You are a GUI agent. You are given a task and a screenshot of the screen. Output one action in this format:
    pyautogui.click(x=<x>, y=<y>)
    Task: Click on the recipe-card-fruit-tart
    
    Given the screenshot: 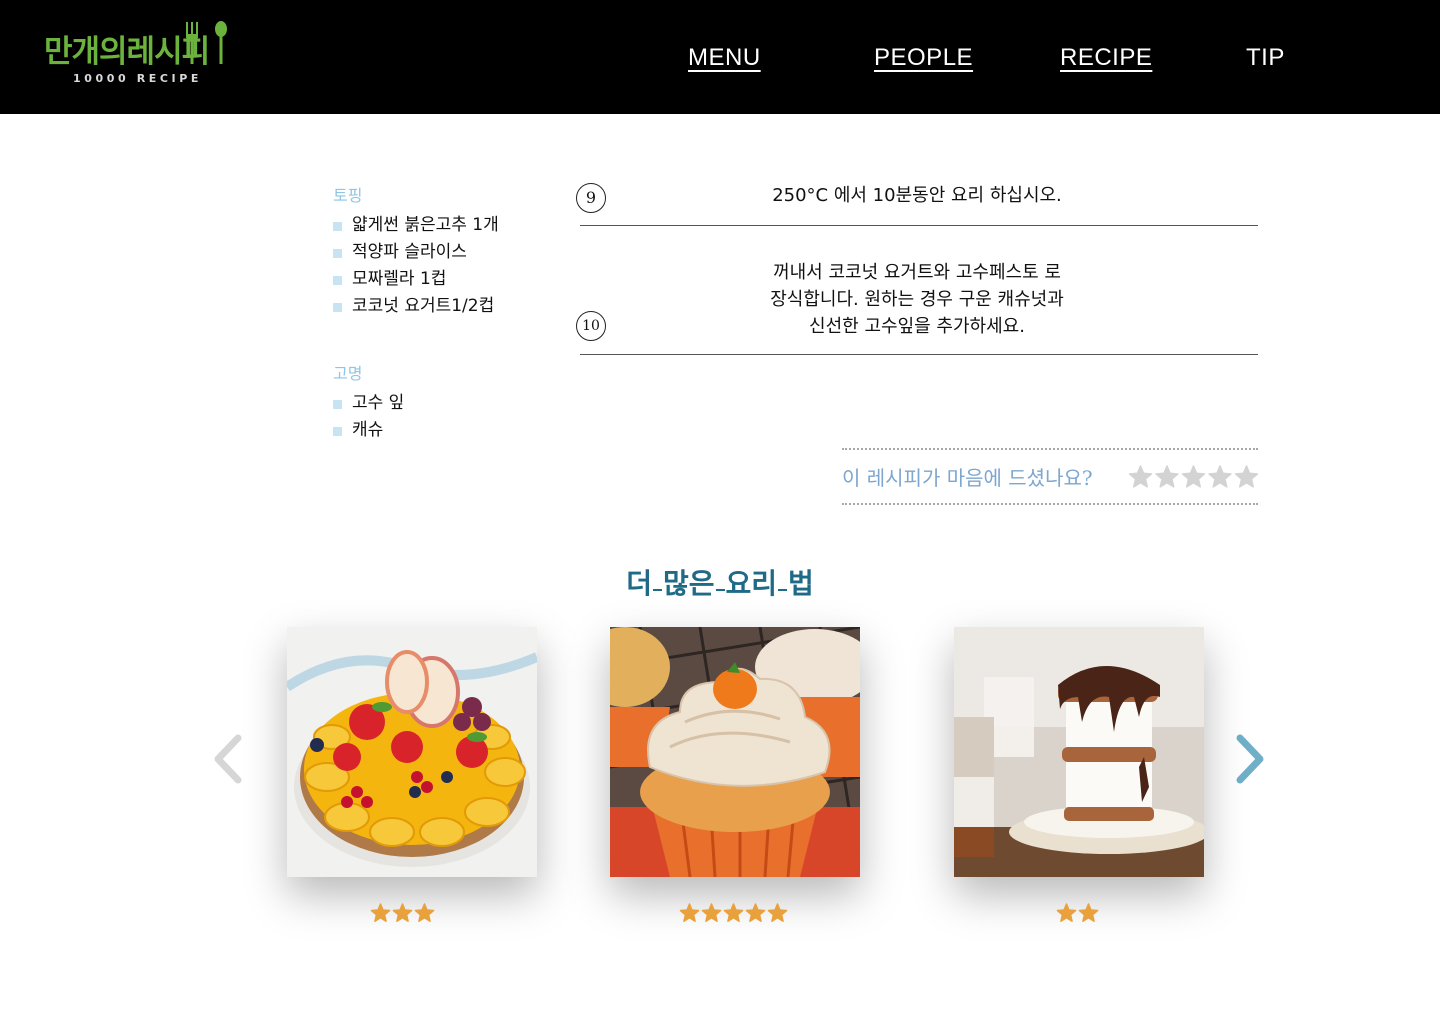 What is the action you would take?
    pyautogui.click(x=412, y=752)
    